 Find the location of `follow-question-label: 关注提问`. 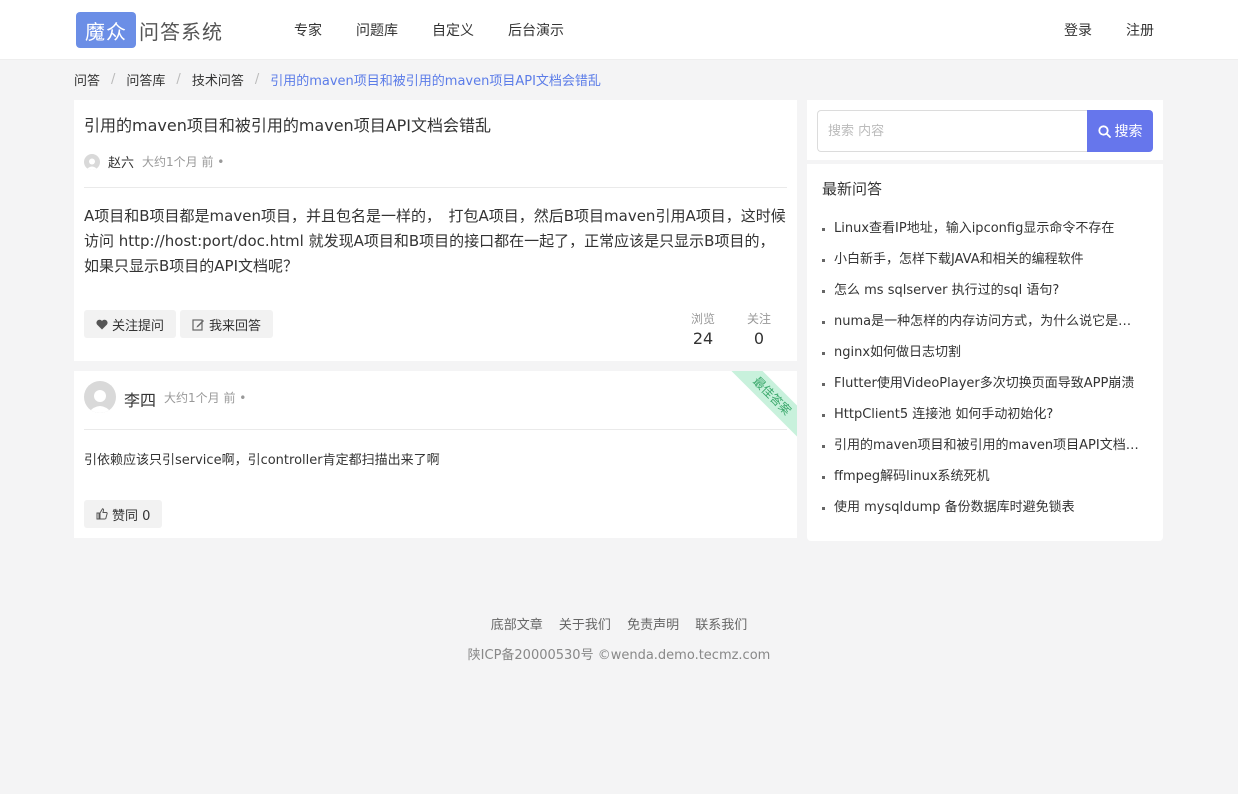

follow-question-label: 关注提问 is located at coordinates (138, 326).